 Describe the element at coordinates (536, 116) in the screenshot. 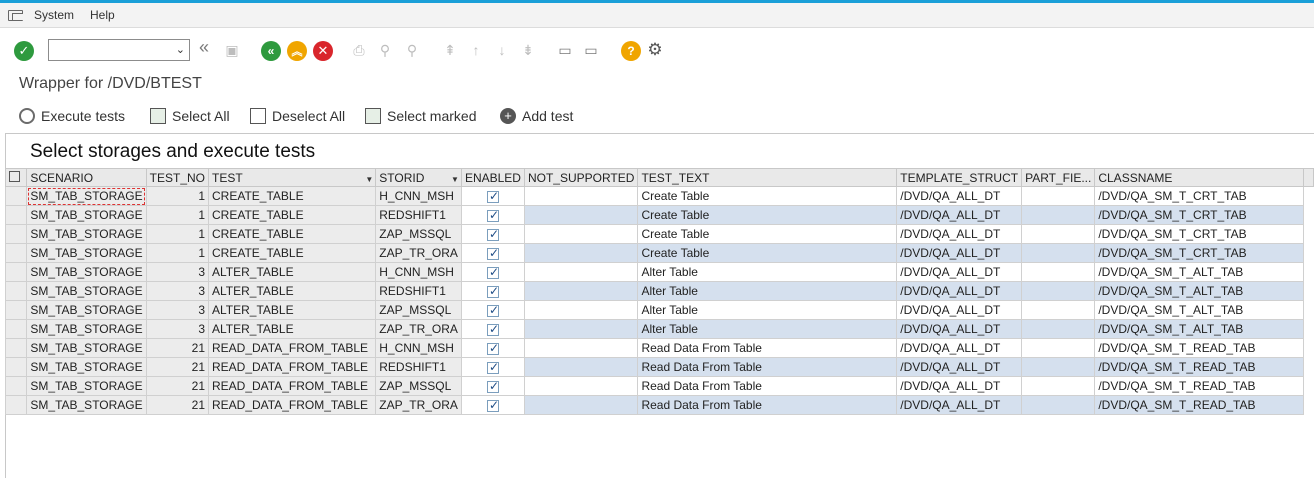

I see `add-test-button: + Add test` at that location.